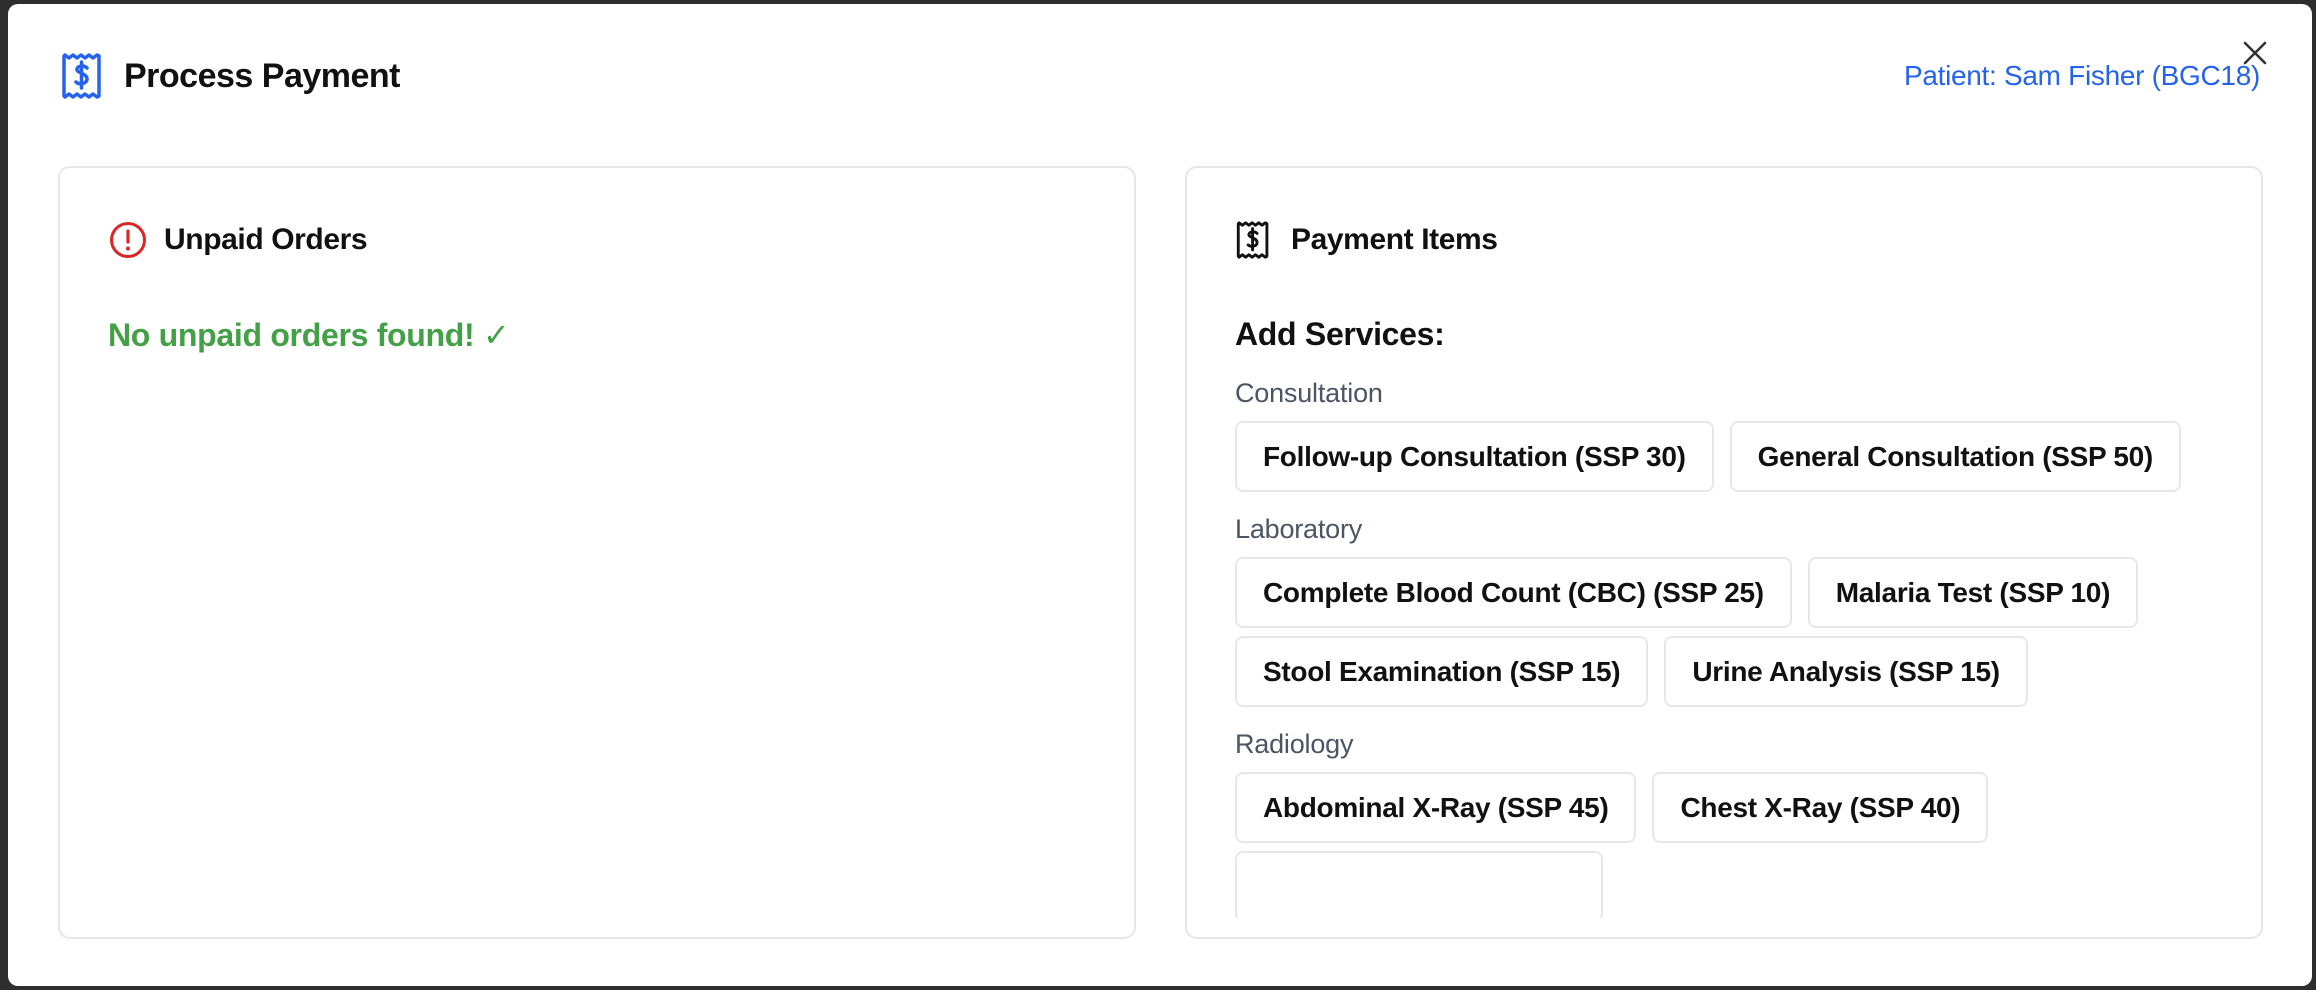 This screenshot has width=2316, height=990. What do you see at coordinates (1309, 393) in the screenshot?
I see `category-label: Consultation` at bounding box center [1309, 393].